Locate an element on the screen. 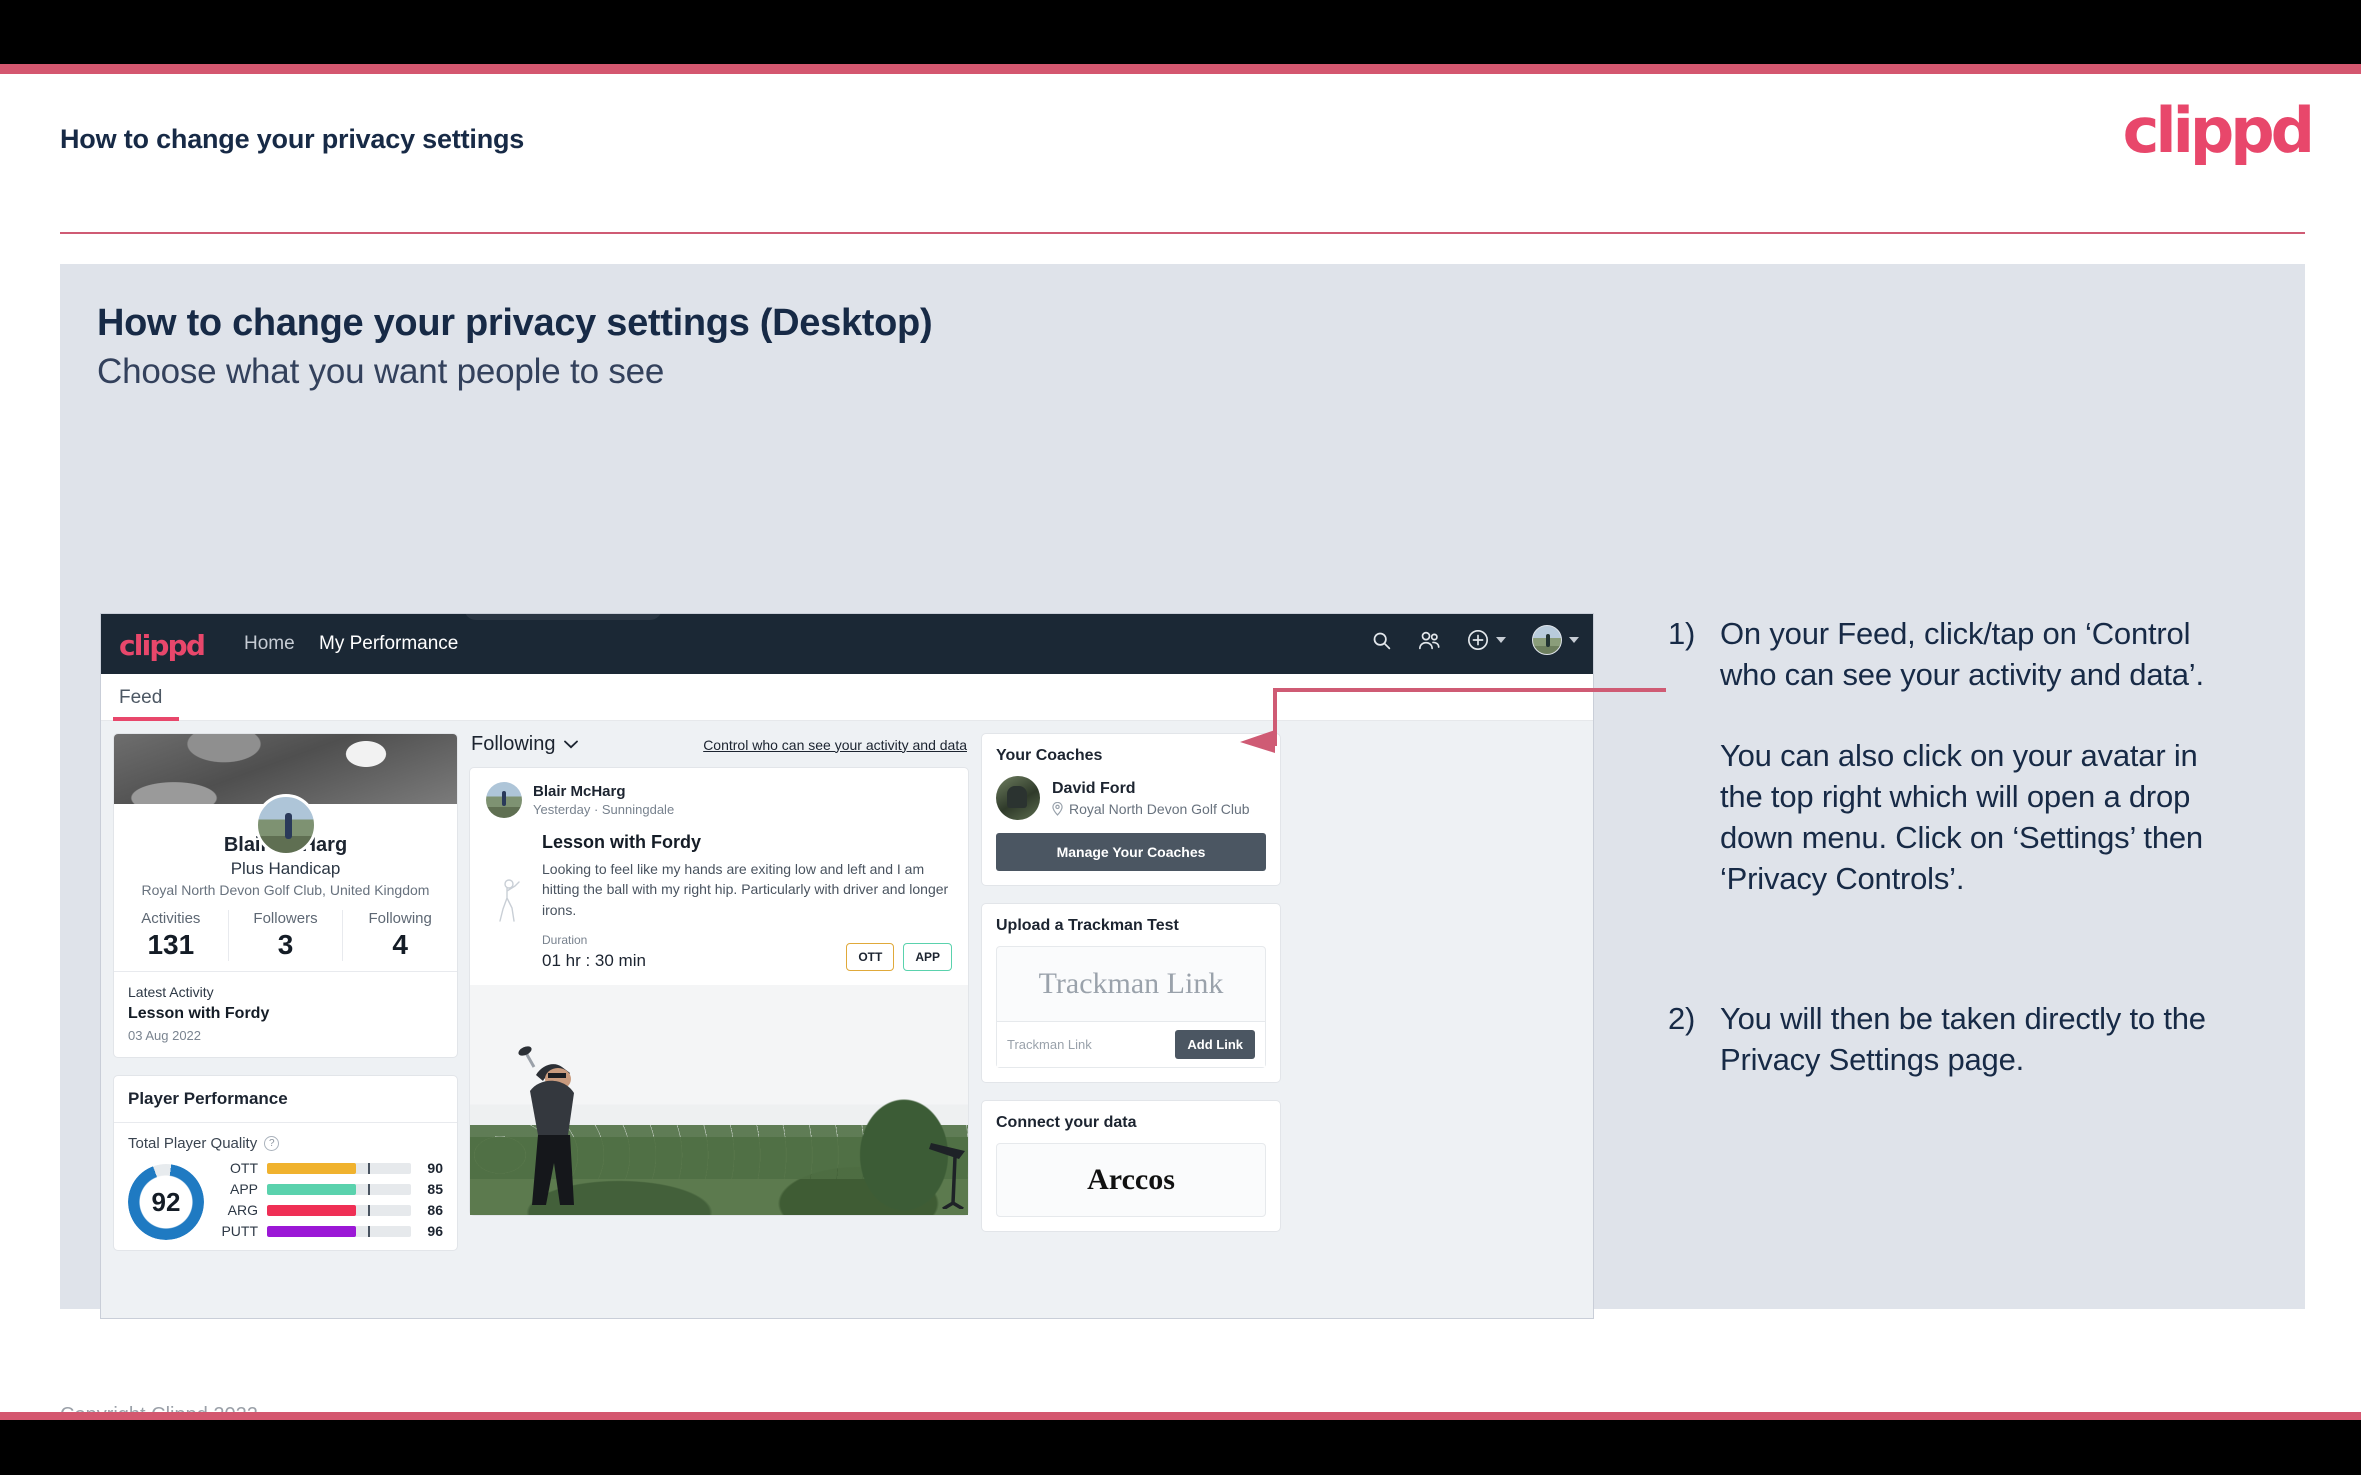 This screenshot has width=2361, height=1475. post-author-name: Blair McHarg is located at coordinates (579, 791).